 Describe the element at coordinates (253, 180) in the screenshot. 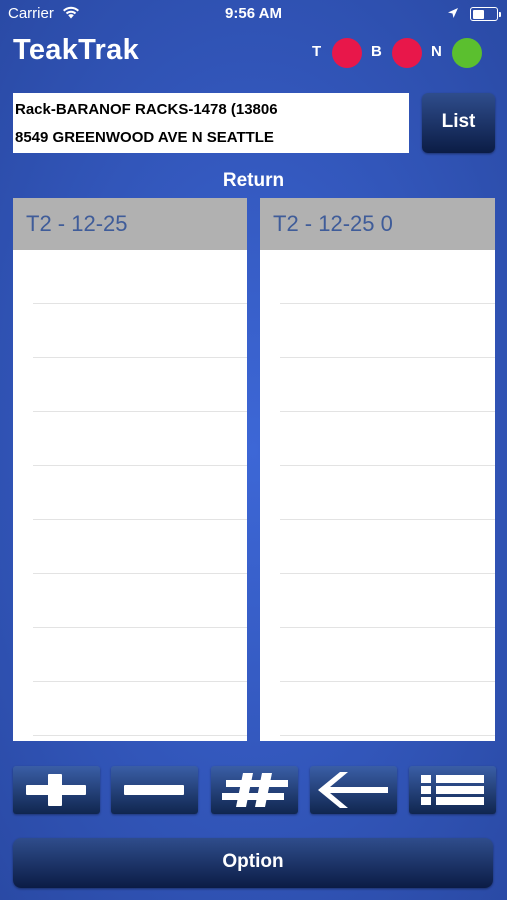

I see `section-title: Return` at that location.